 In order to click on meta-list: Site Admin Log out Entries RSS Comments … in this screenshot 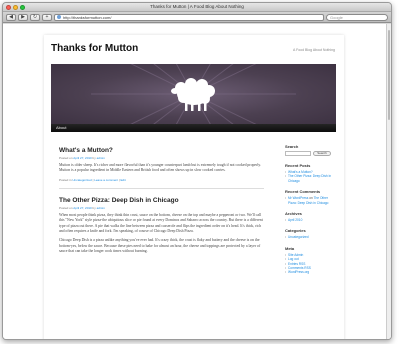, I will do `click(310, 264)`.